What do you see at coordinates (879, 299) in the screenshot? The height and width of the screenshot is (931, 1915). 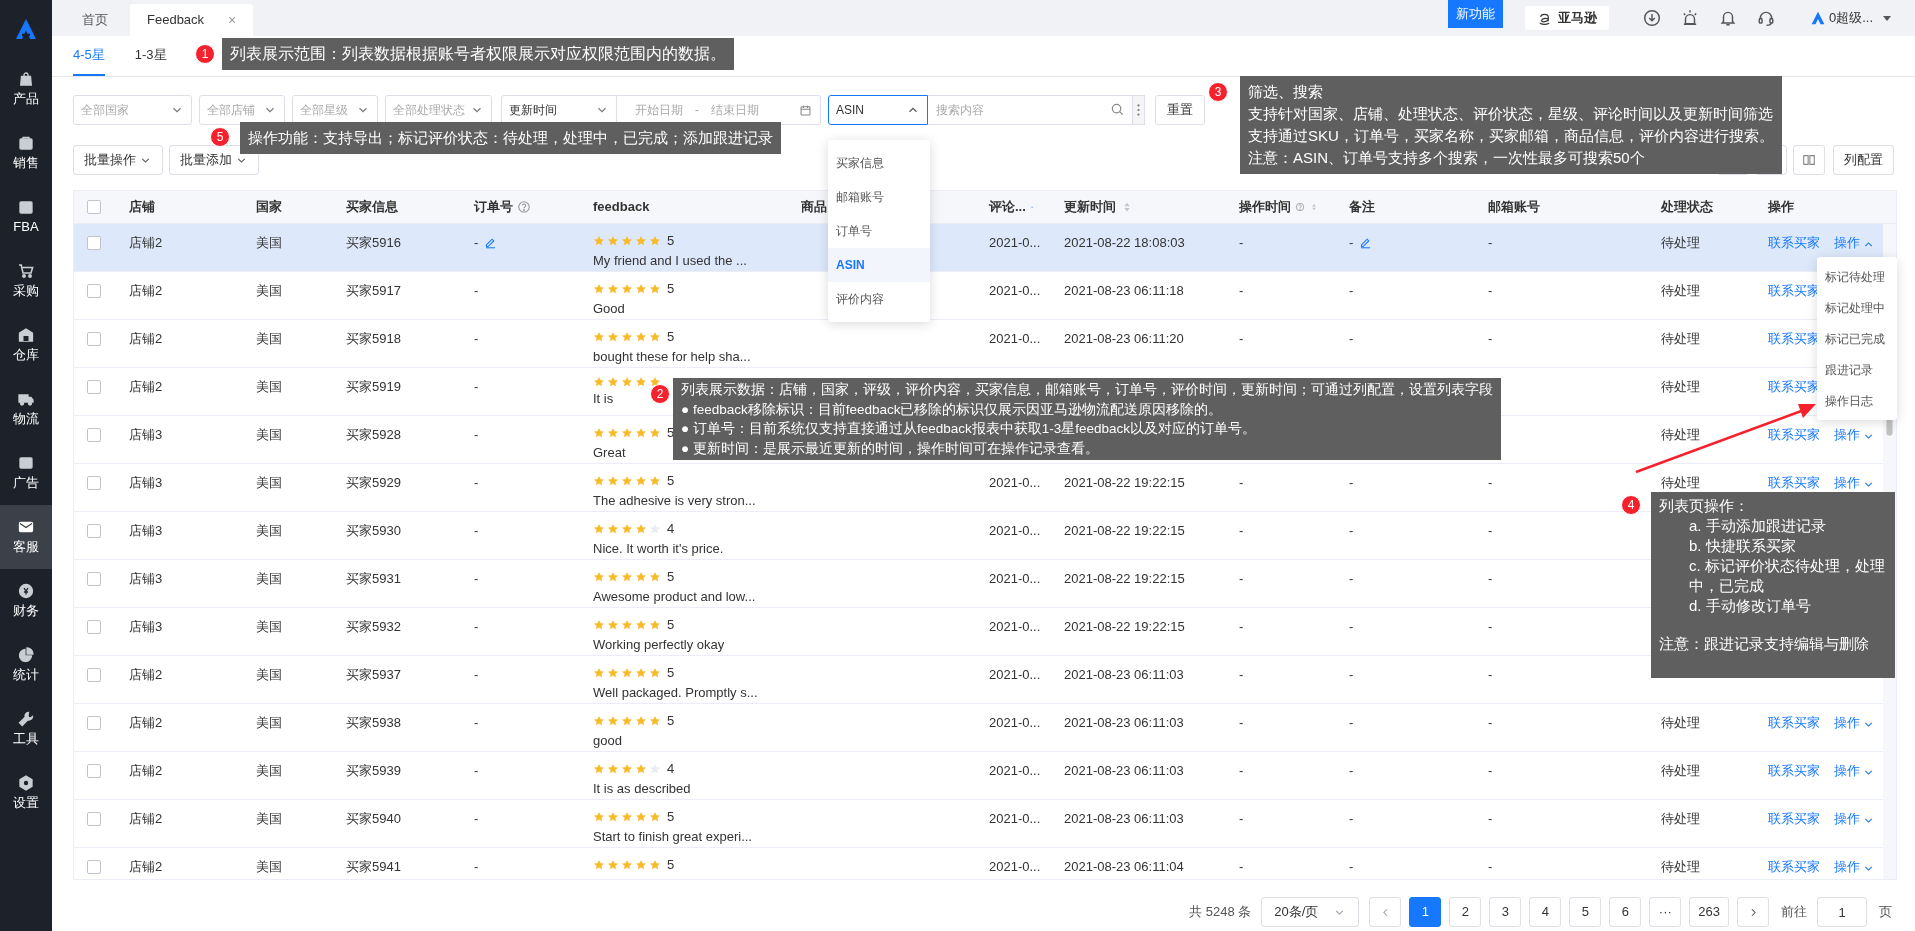 I see `menu-item: 评价内容` at bounding box center [879, 299].